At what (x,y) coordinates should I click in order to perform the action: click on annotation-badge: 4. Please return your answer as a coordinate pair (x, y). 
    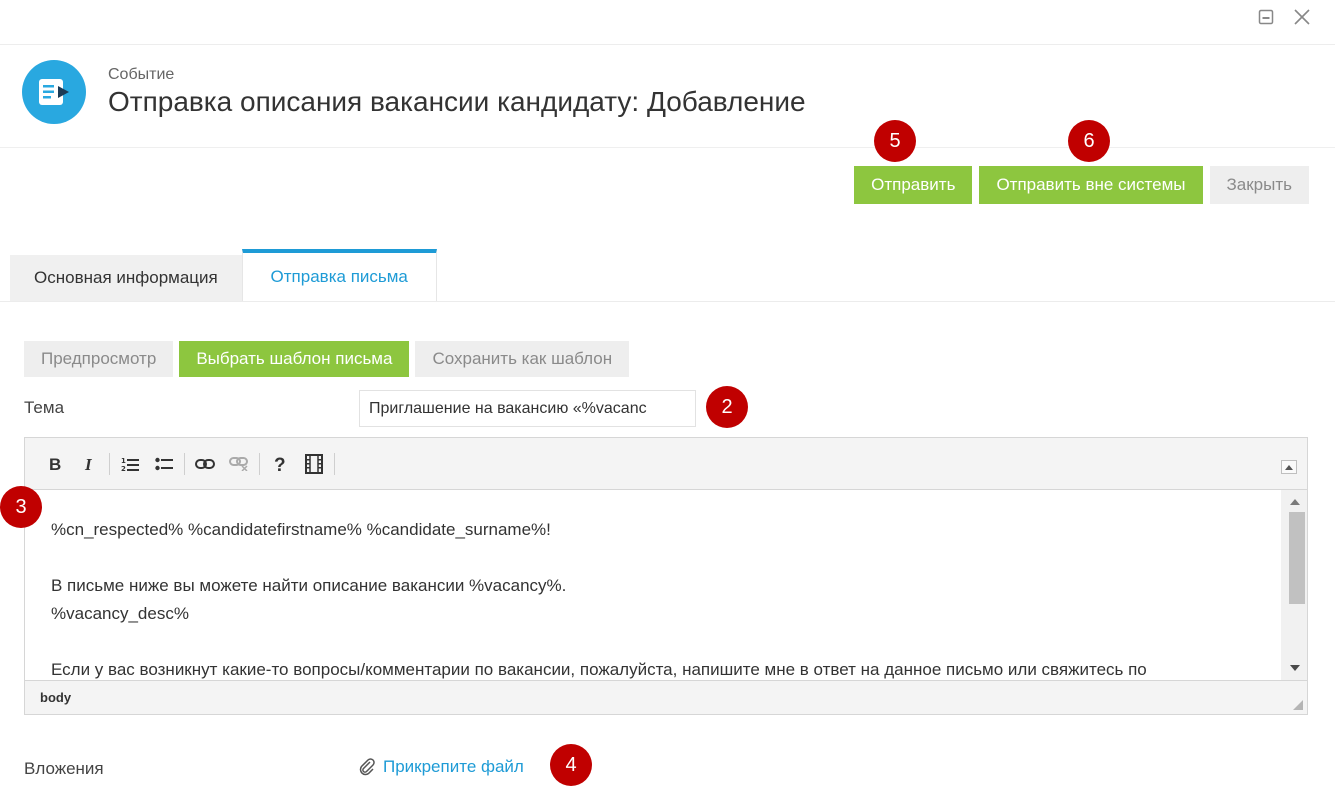
    Looking at the image, I should click on (571, 765).